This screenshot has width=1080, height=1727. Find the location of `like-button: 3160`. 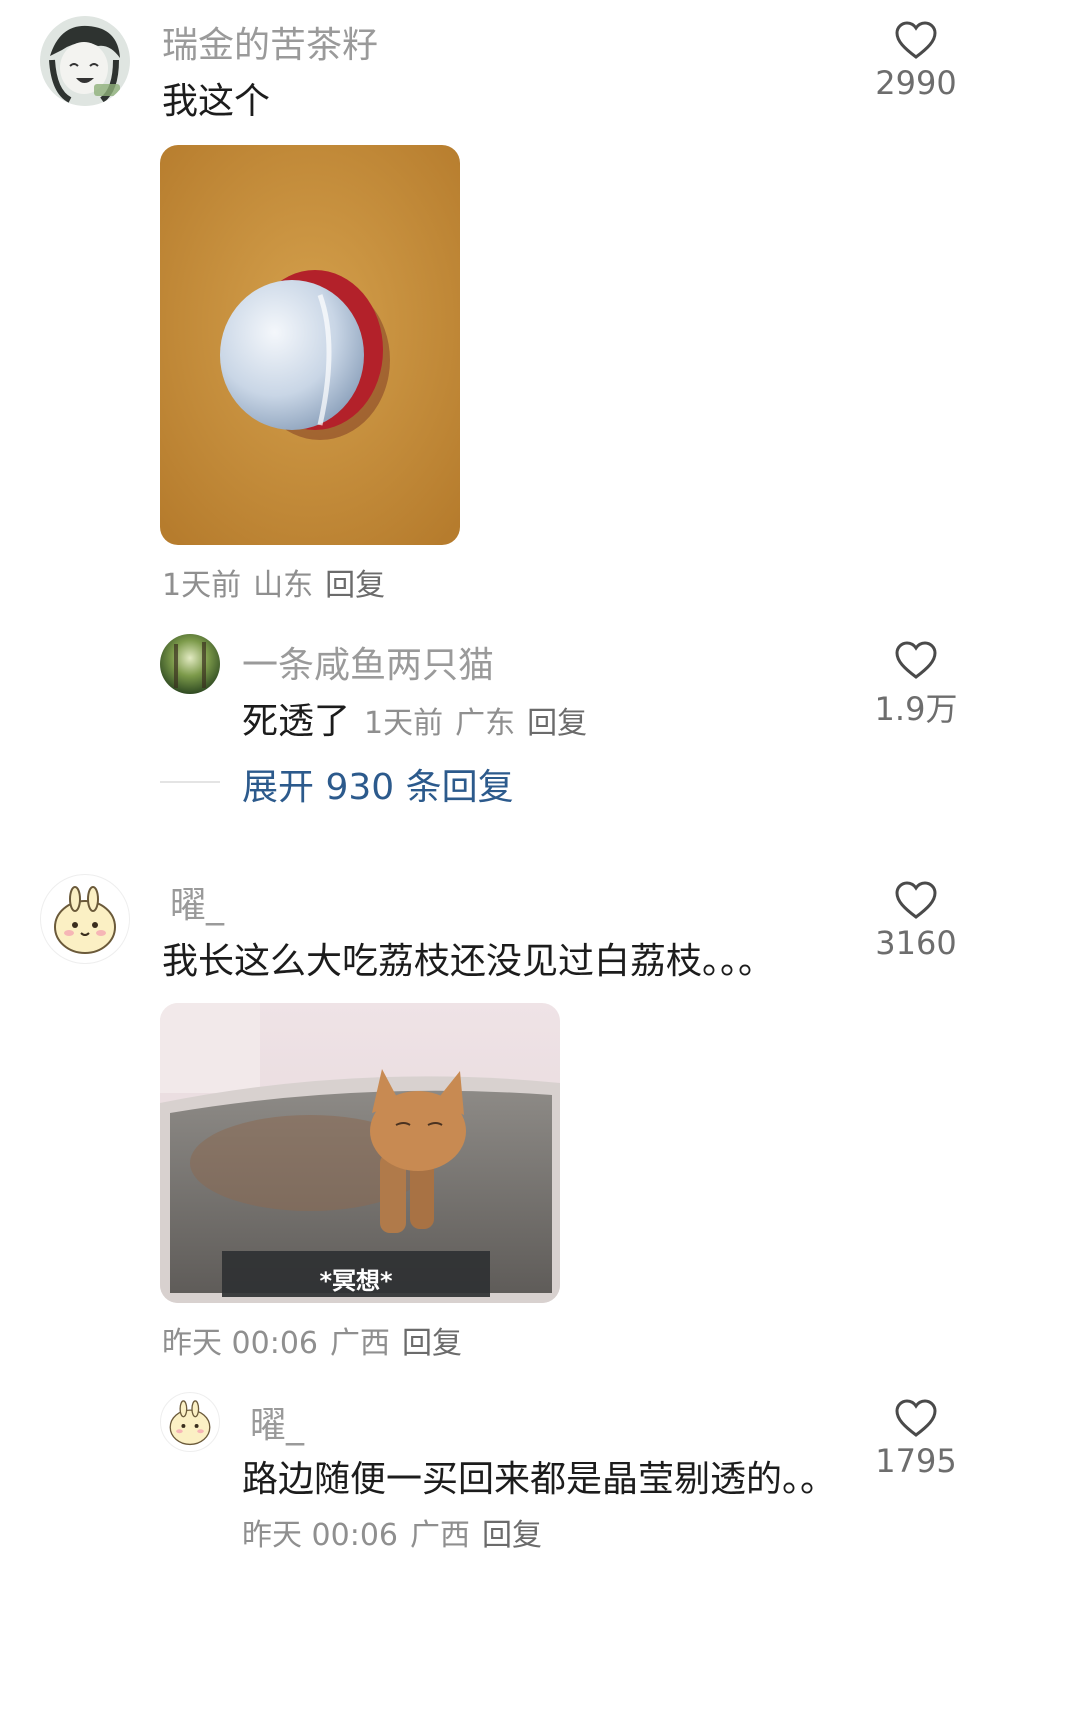

like-button: 3160 is located at coordinates (916, 921).